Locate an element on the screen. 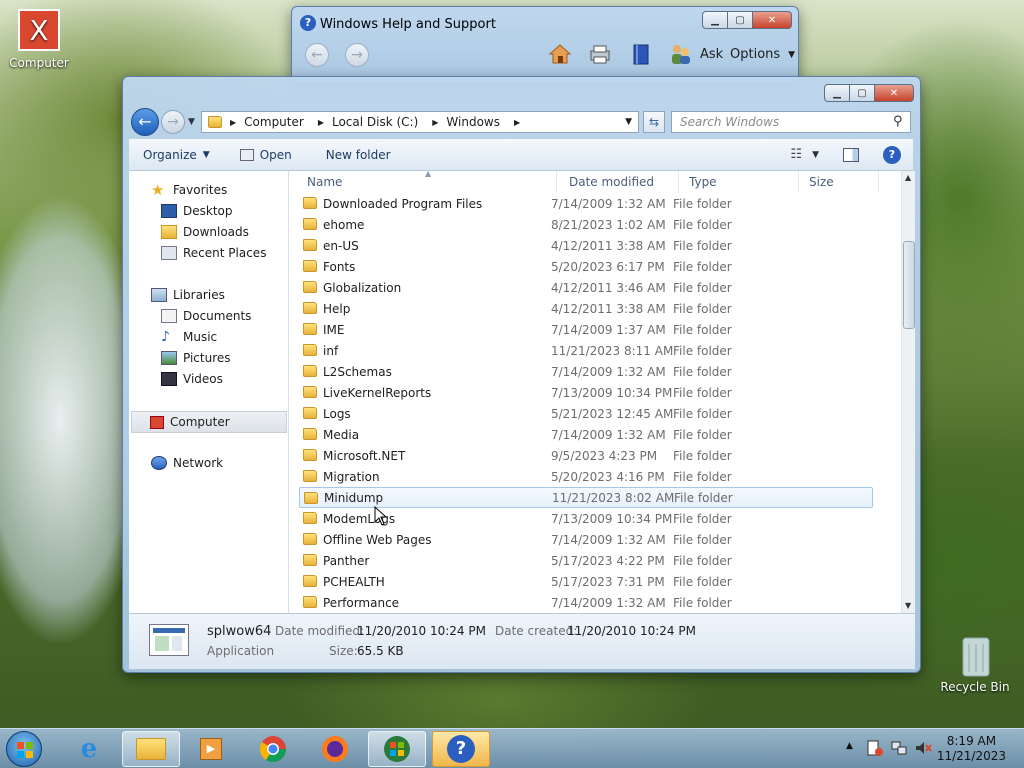 This screenshot has width=1024, height=768. nav-documents: Documents is located at coordinates (206, 316).